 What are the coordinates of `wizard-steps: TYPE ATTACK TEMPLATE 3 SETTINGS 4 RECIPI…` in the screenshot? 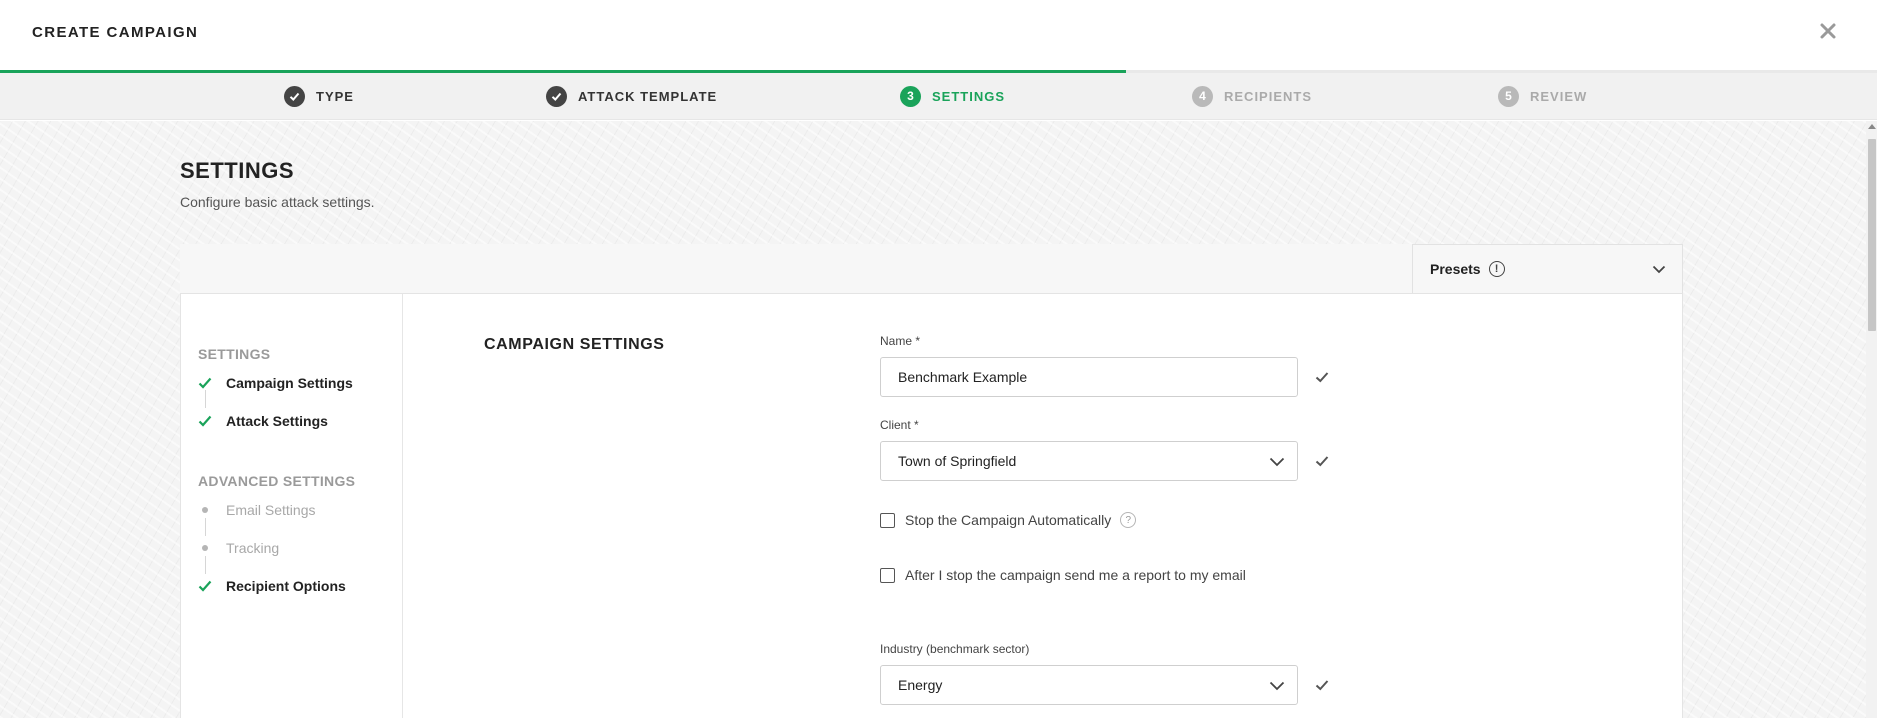 It's located at (938, 96).